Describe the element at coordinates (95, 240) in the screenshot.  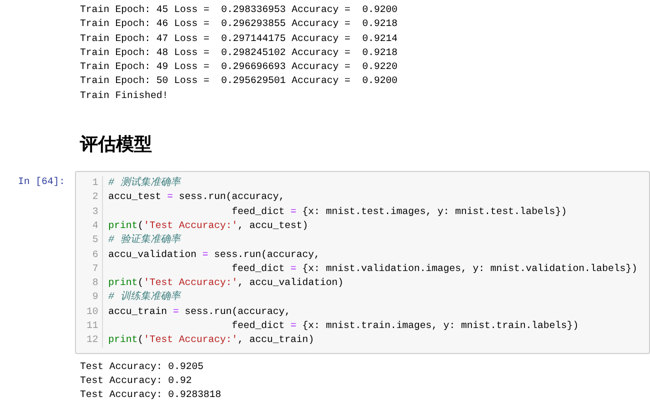
I see `line-number: 5` at that location.